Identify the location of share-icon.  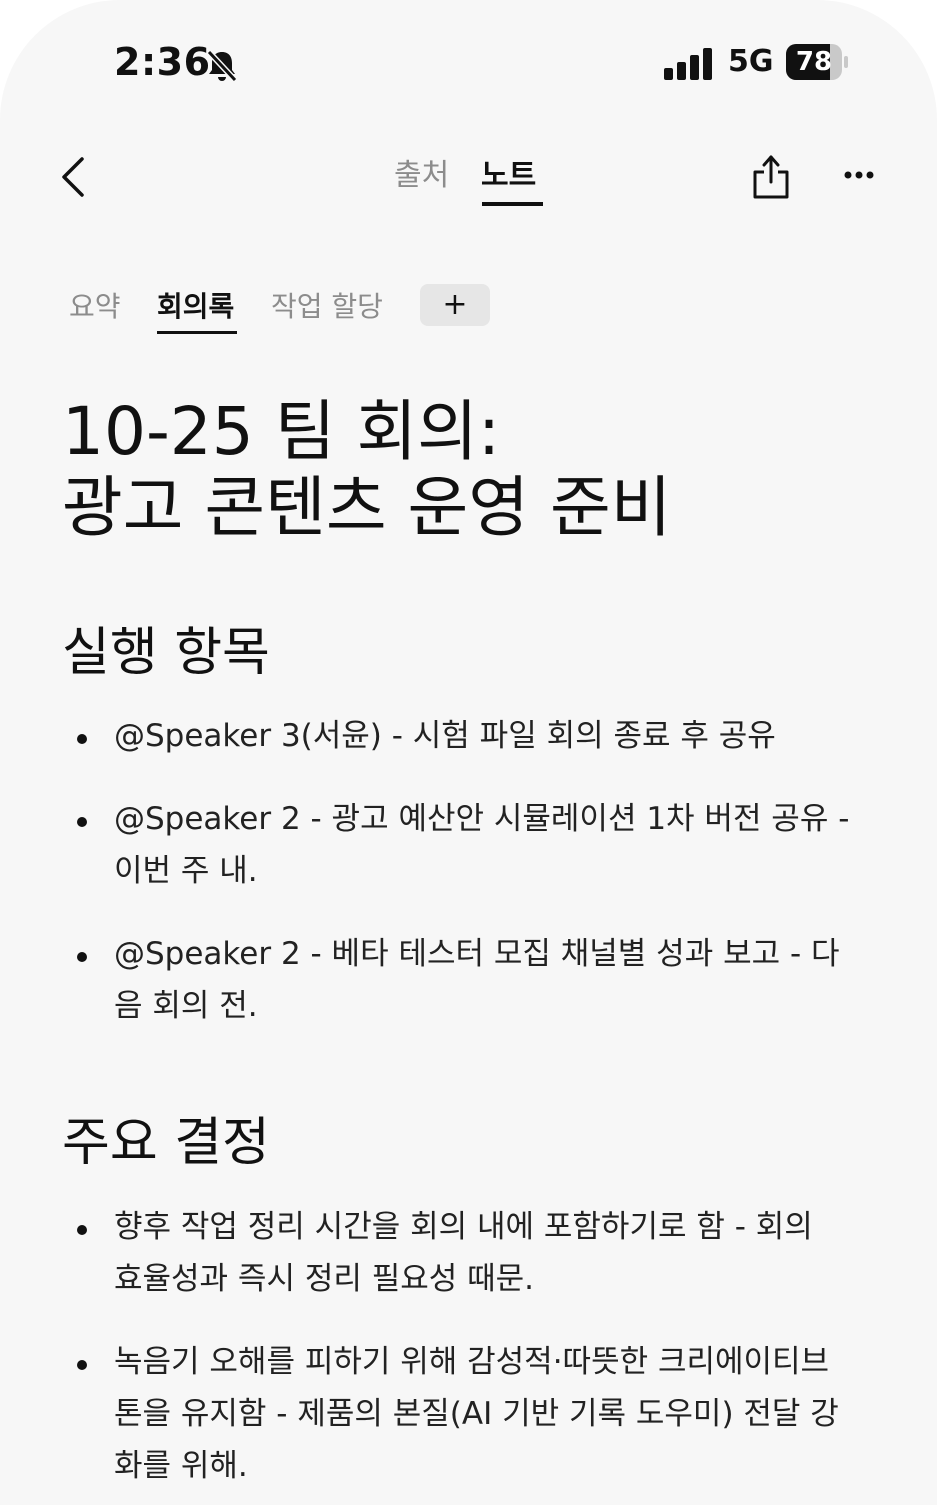
(771, 177).